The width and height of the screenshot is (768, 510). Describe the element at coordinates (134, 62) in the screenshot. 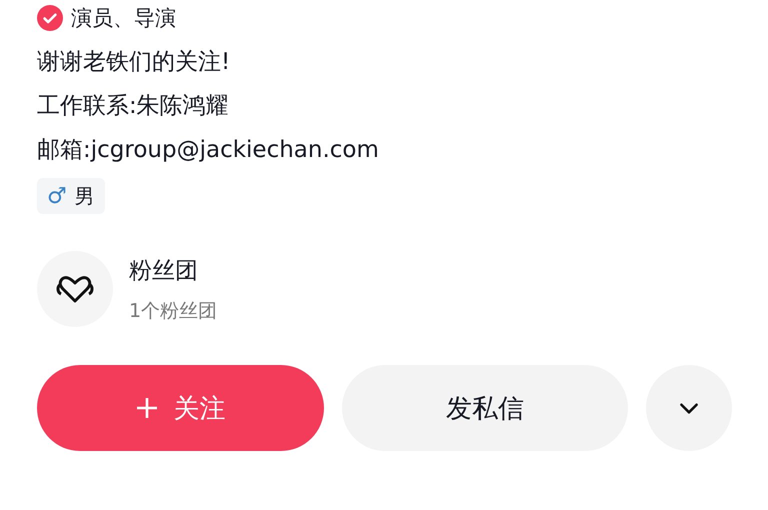

I see `bio-line: 谢谢老铁们的关注!` at that location.